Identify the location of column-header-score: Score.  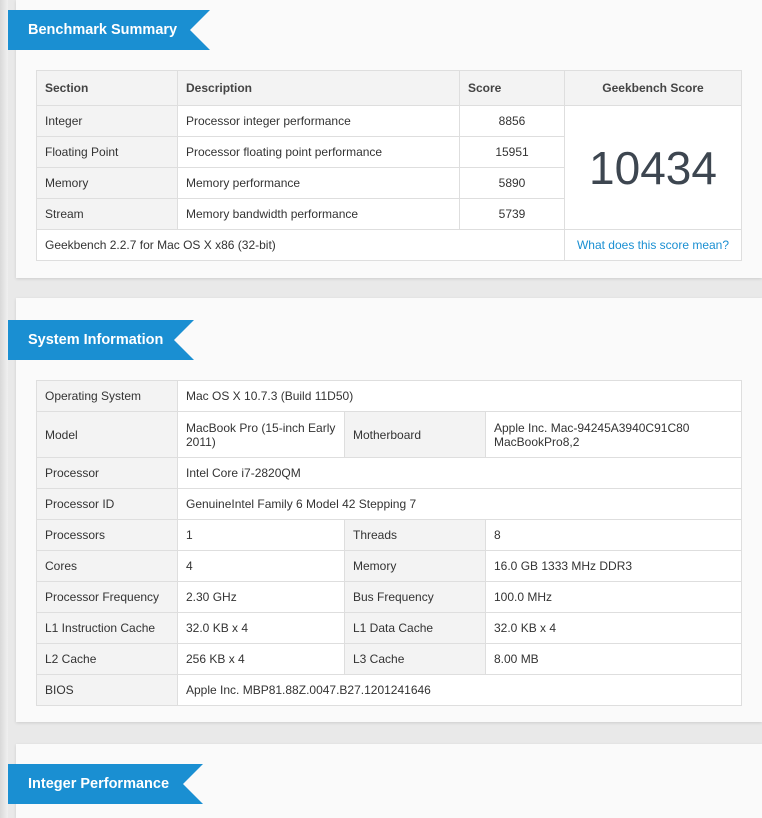
(512, 88).